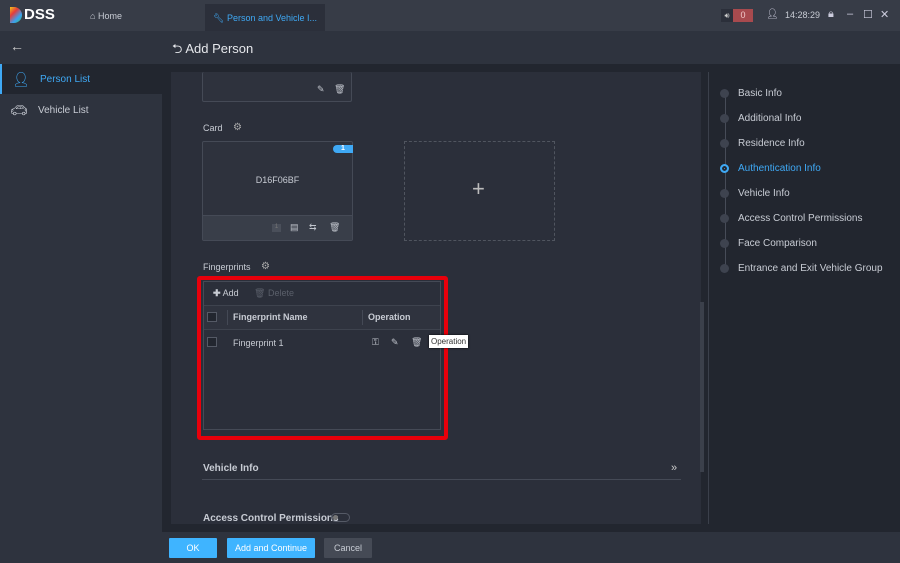 This screenshot has width=900, height=563. I want to click on card-label: Card, so click(213, 128).